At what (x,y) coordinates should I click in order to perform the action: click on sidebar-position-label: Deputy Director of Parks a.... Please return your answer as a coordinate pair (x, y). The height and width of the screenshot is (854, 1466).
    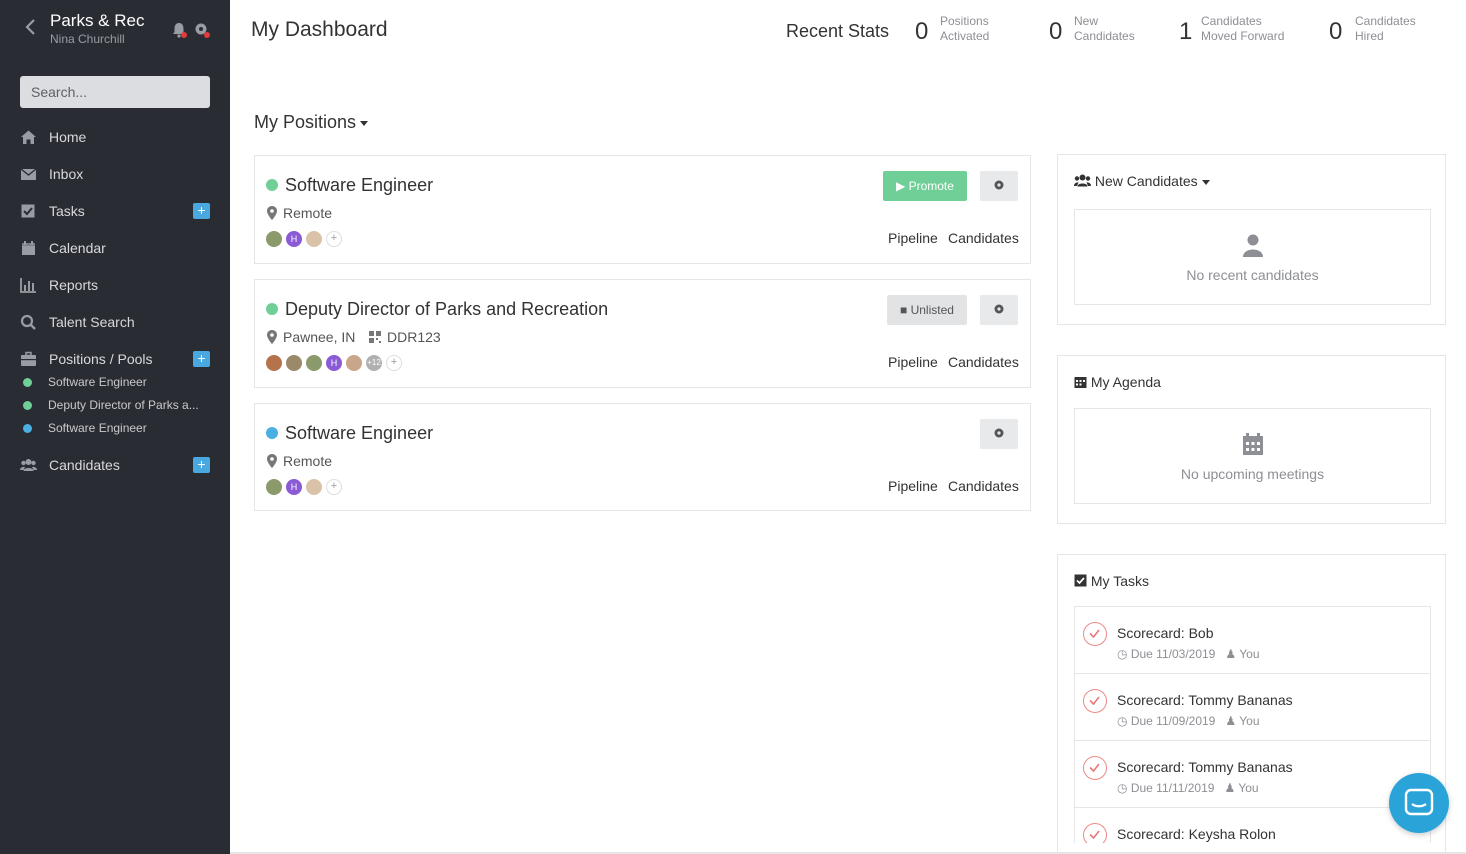
    Looking at the image, I should click on (123, 405).